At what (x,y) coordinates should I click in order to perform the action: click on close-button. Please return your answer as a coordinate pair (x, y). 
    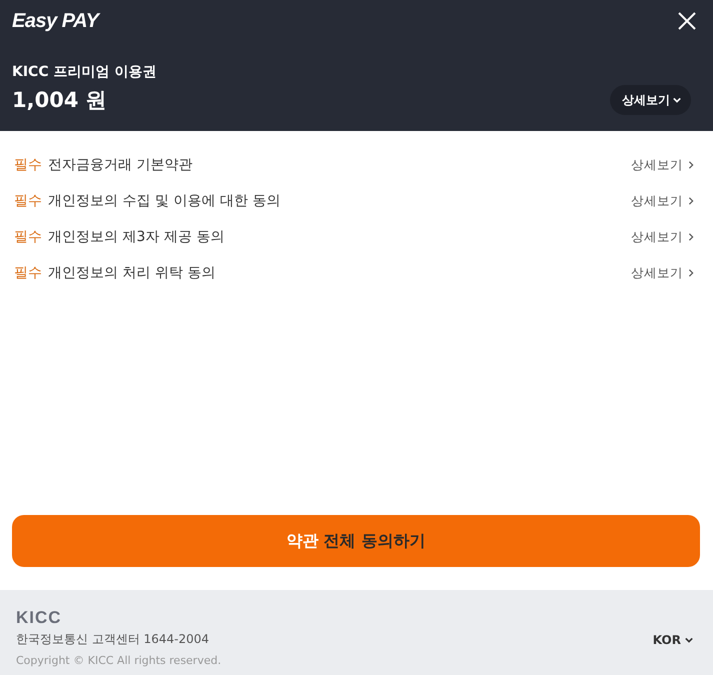
    Looking at the image, I should click on (687, 21).